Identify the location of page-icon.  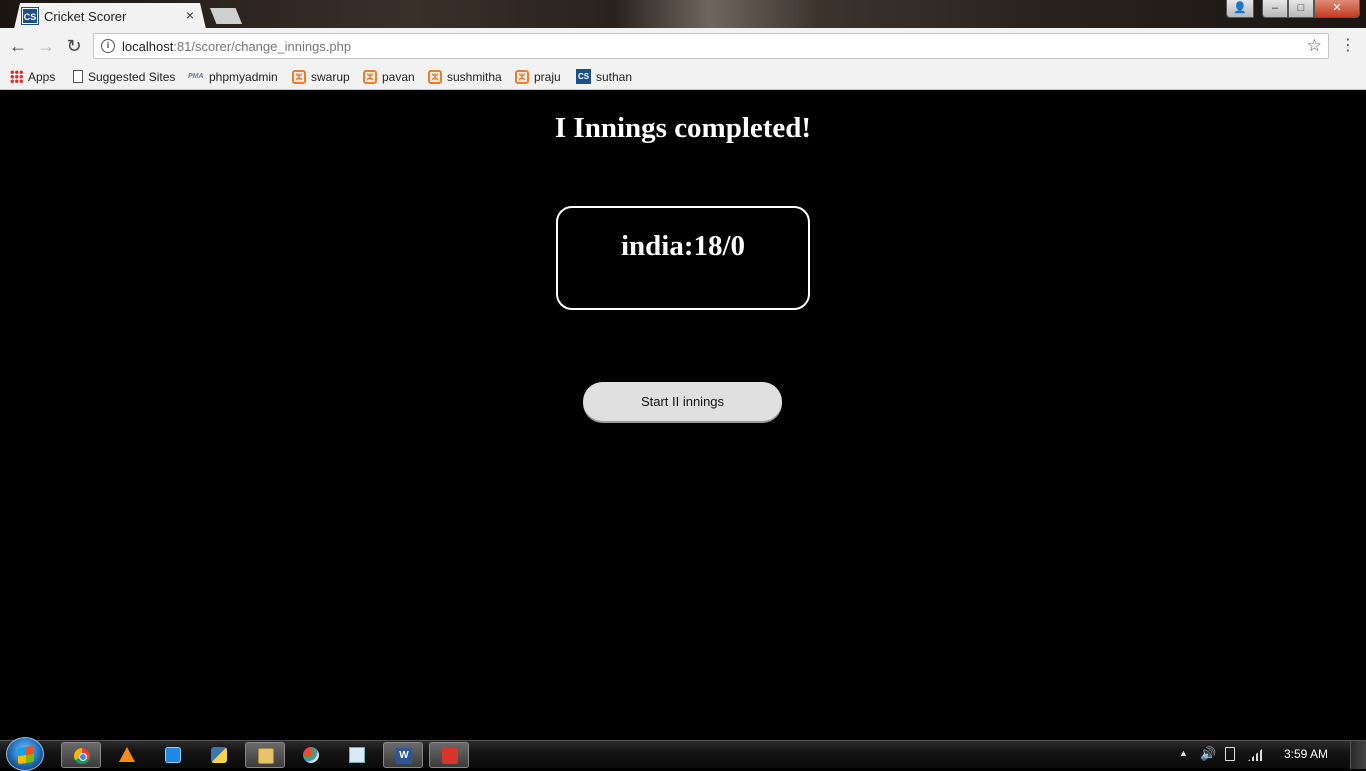
(78, 77).